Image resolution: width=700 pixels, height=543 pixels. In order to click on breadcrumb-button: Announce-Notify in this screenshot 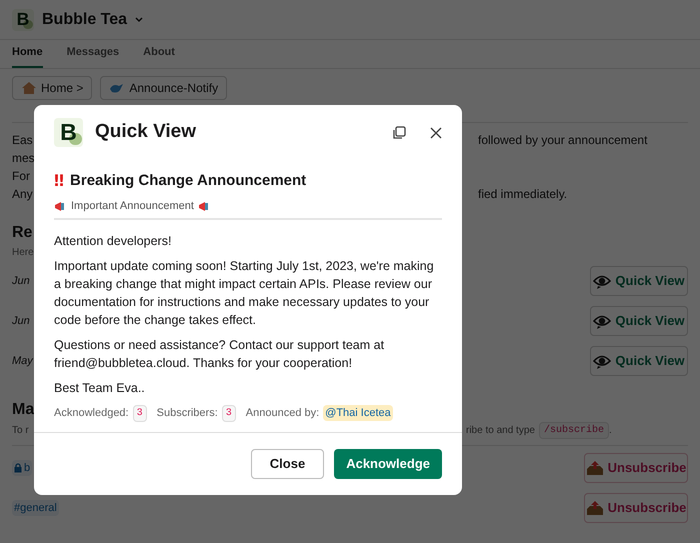, I will do `click(164, 88)`.